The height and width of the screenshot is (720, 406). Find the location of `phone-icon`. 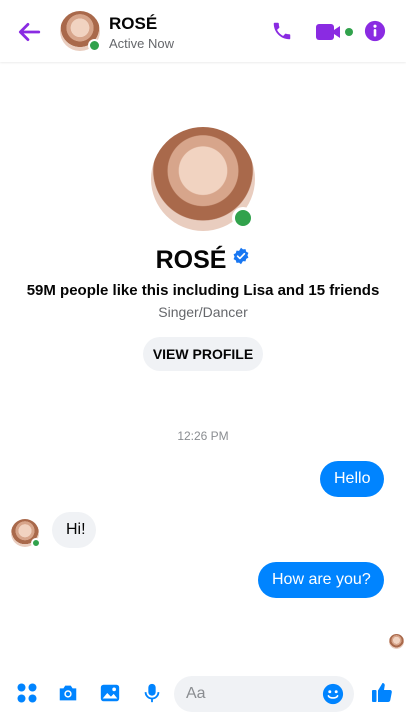

phone-icon is located at coordinates (282, 31).